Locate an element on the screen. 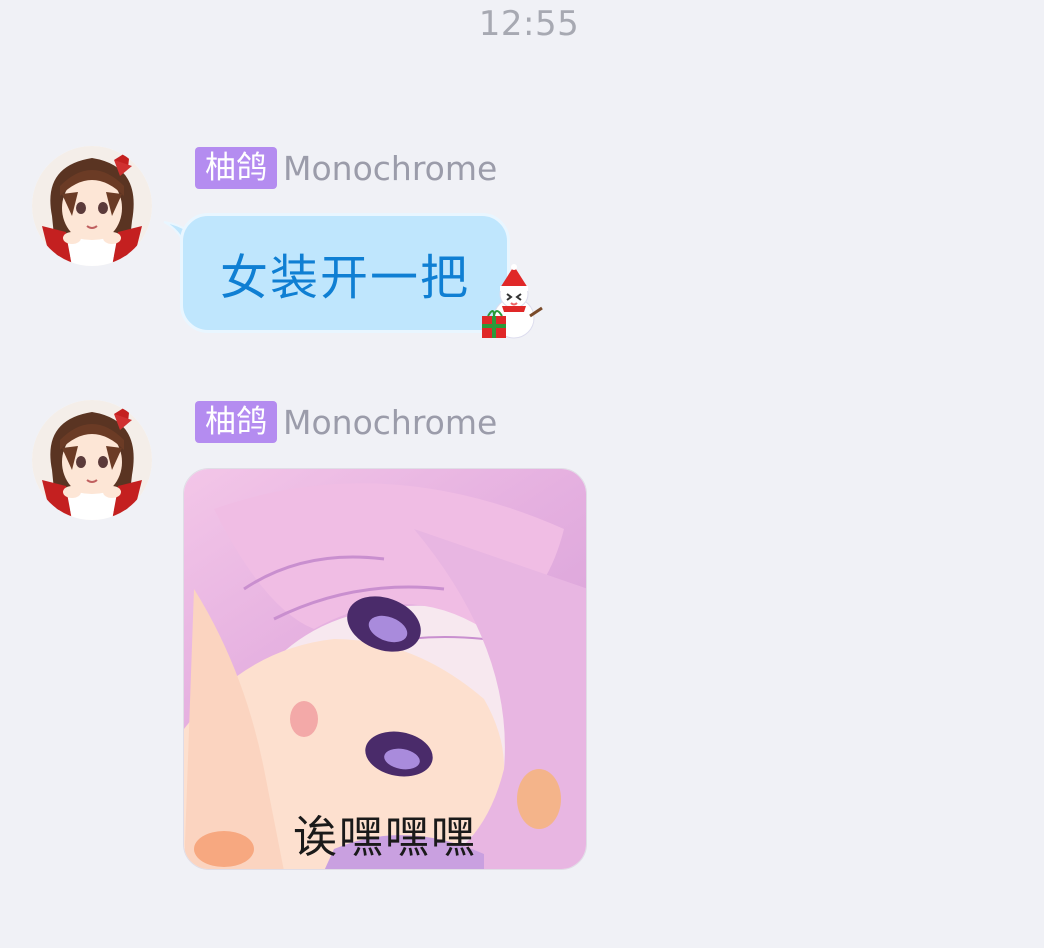 The image size is (1044, 948). sticker-caption: 诶嘿嘿嘿 is located at coordinates (385, 837).